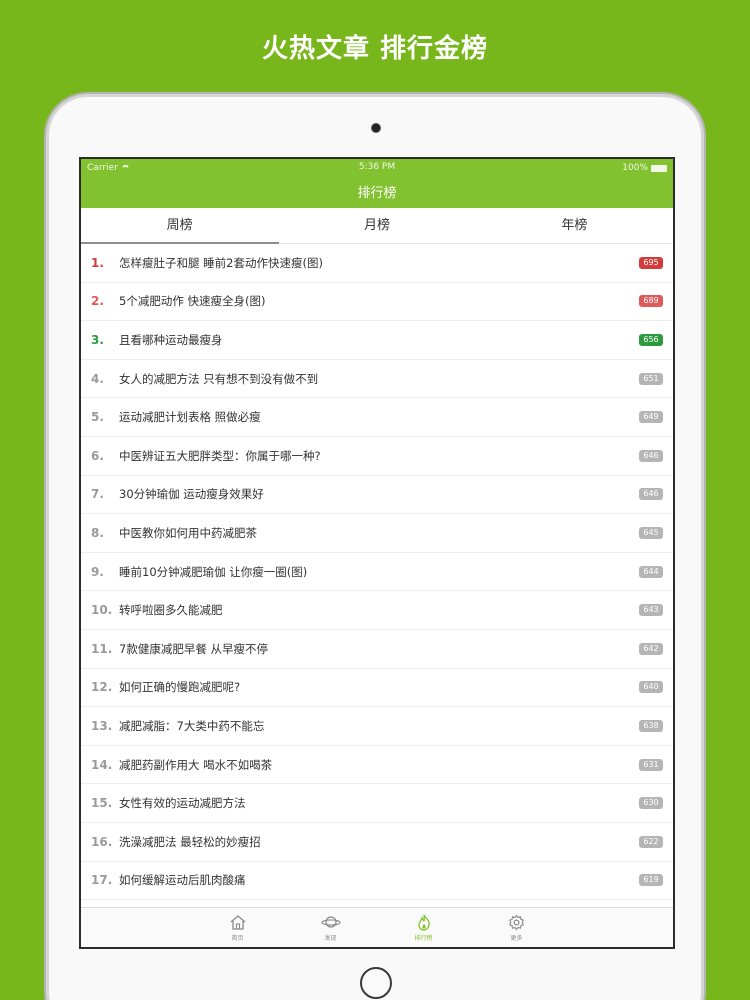  What do you see at coordinates (651, 880) in the screenshot?
I see `count-badge: 619` at bounding box center [651, 880].